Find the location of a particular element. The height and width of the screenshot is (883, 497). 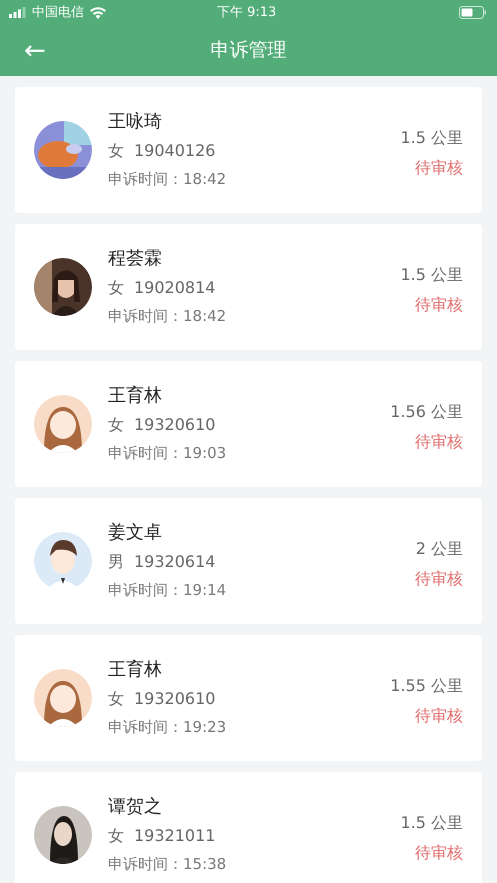

user-id: 19321011 is located at coordinates (175, 836).